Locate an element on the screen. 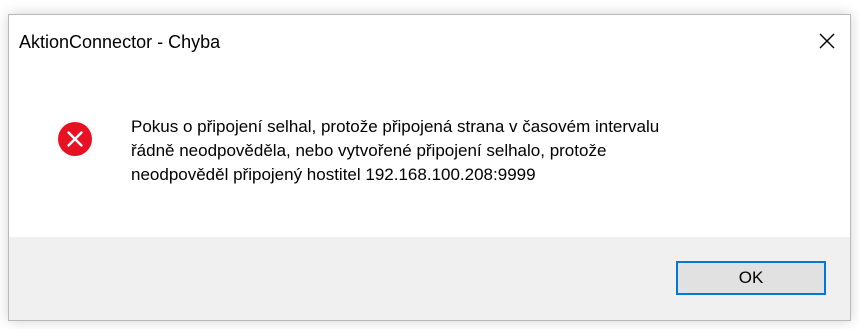 The height and width of the screenshot is (329, 859). error-icon is located at coordinates (75, 139).